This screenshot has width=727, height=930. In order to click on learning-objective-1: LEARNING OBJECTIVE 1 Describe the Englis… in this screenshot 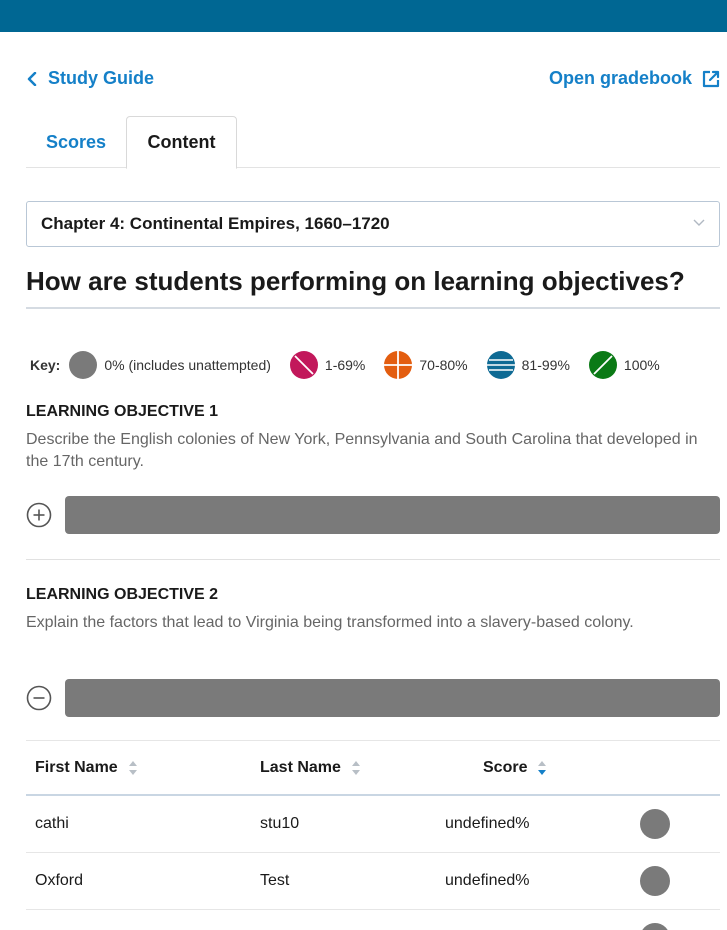, I will do `click(373, 438)`.